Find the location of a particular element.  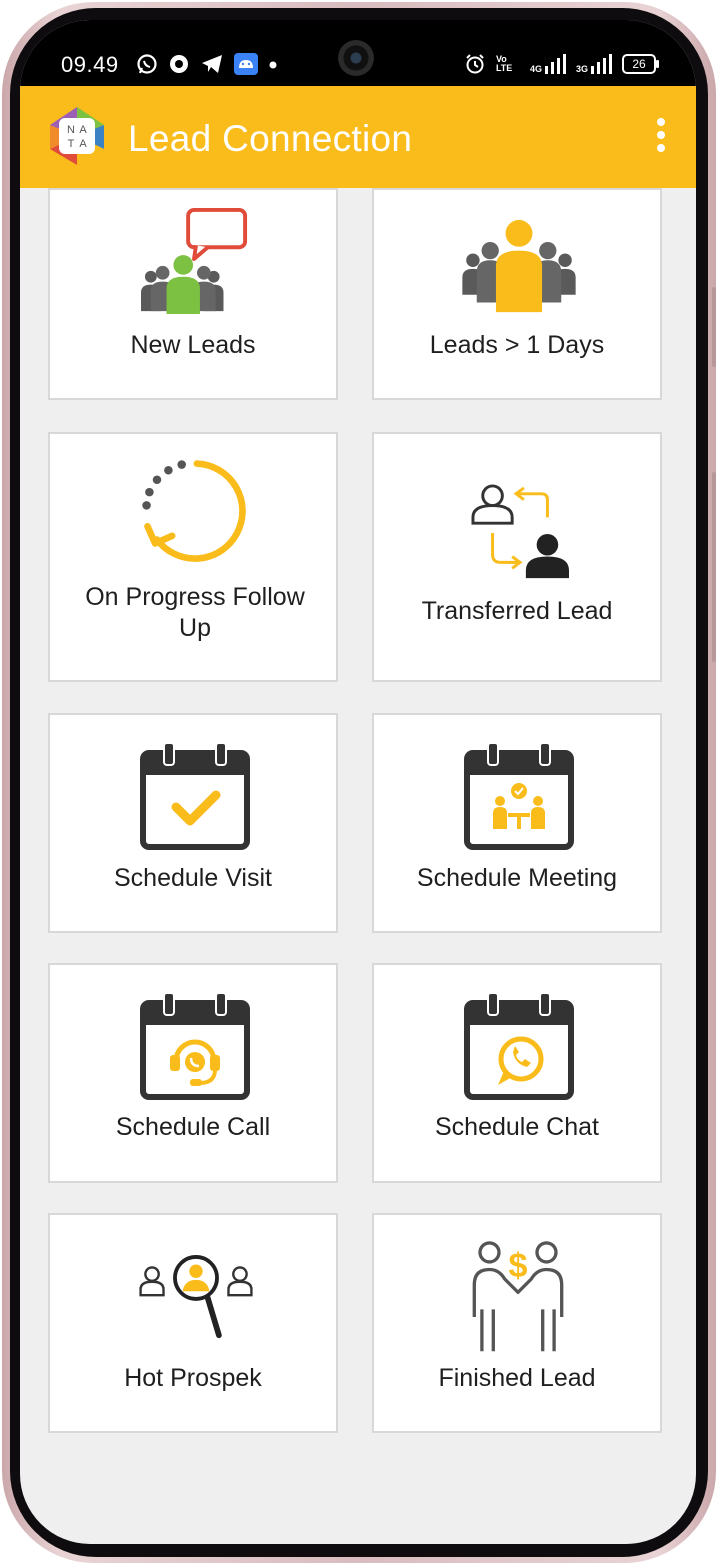

volte-indicator: Vo LTE is located at coordinates (504, 63).